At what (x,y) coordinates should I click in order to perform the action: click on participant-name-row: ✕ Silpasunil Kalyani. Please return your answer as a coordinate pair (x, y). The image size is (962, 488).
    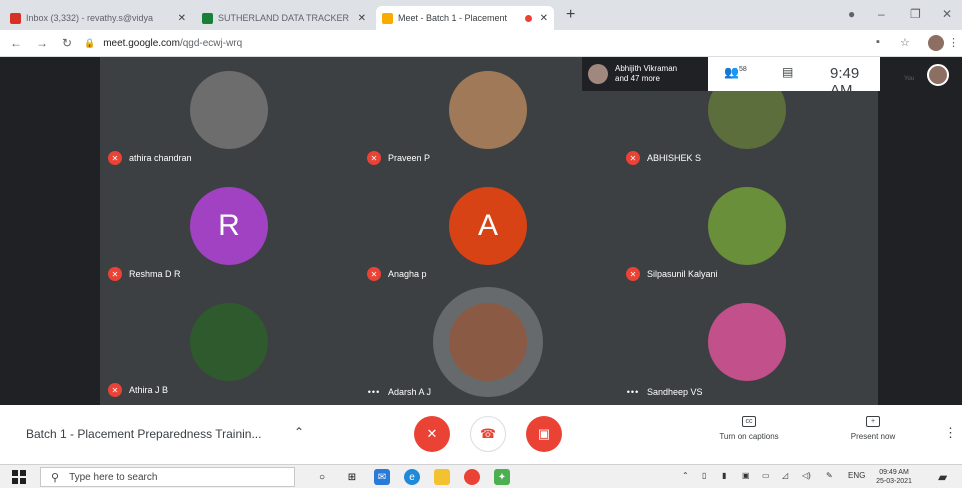
    Looking at the image, I should click on (672, 274).